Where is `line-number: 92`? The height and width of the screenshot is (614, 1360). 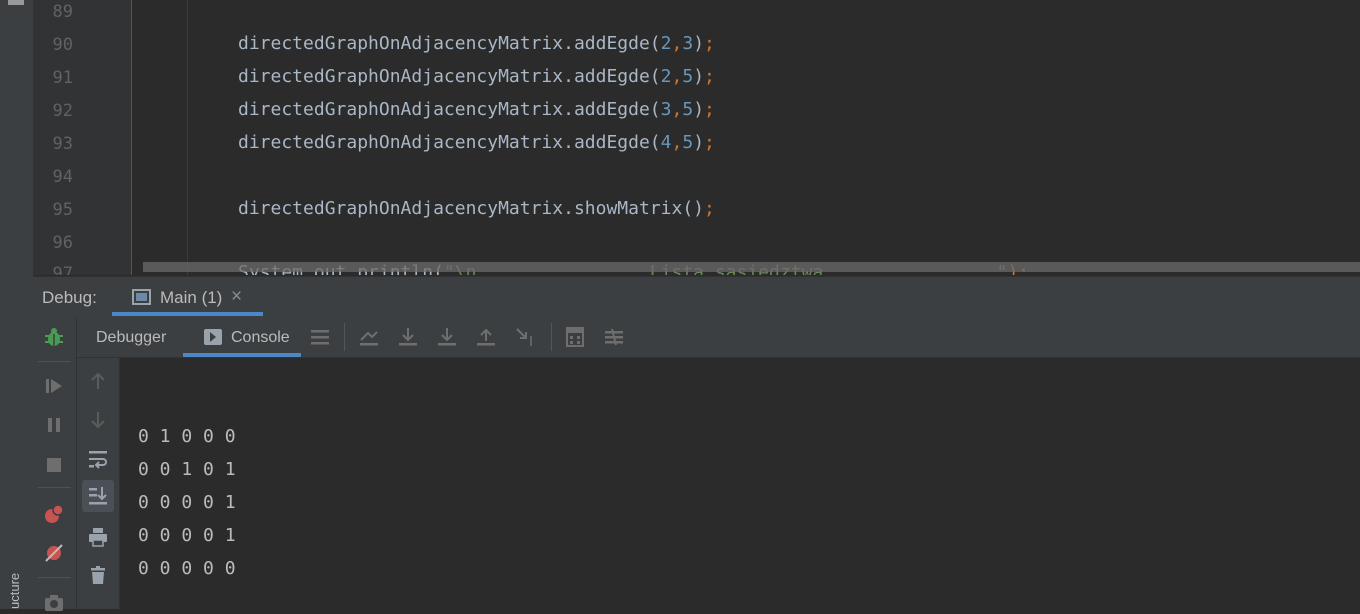
line-number: 92 is located at coordinates (62, 111).